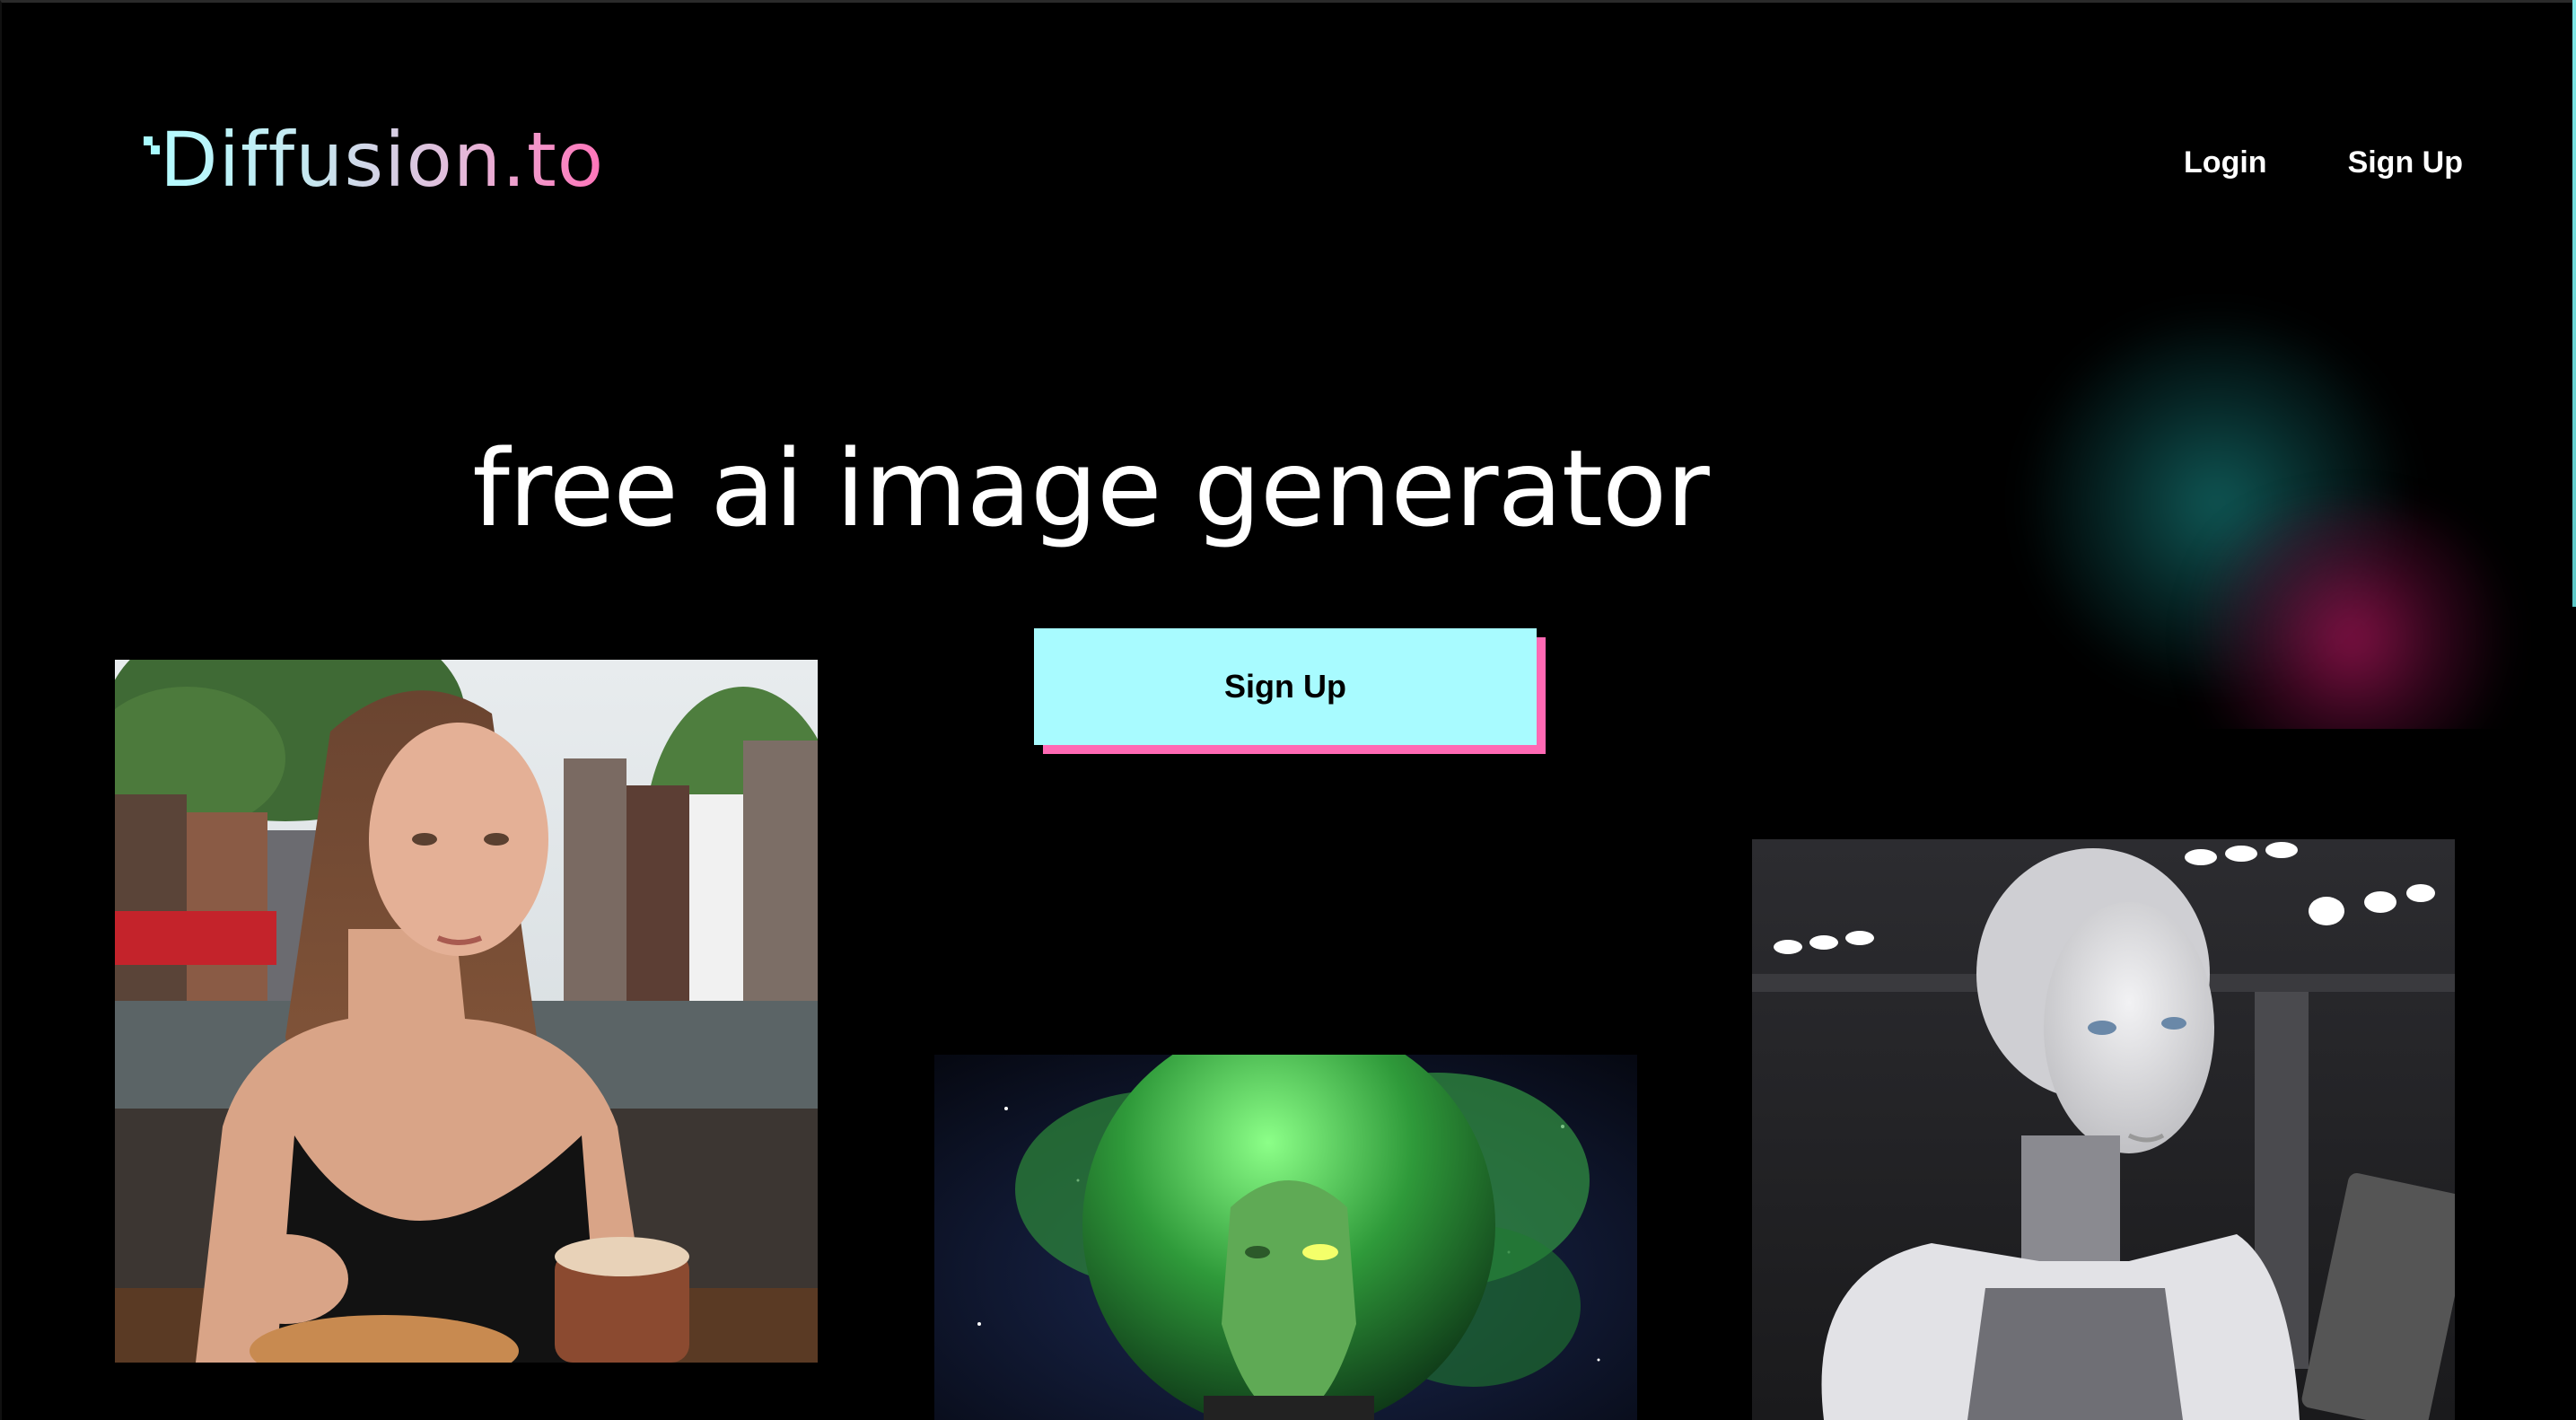  I want to click on gallery-image-alien-astronaut, so click(1285, 1237).